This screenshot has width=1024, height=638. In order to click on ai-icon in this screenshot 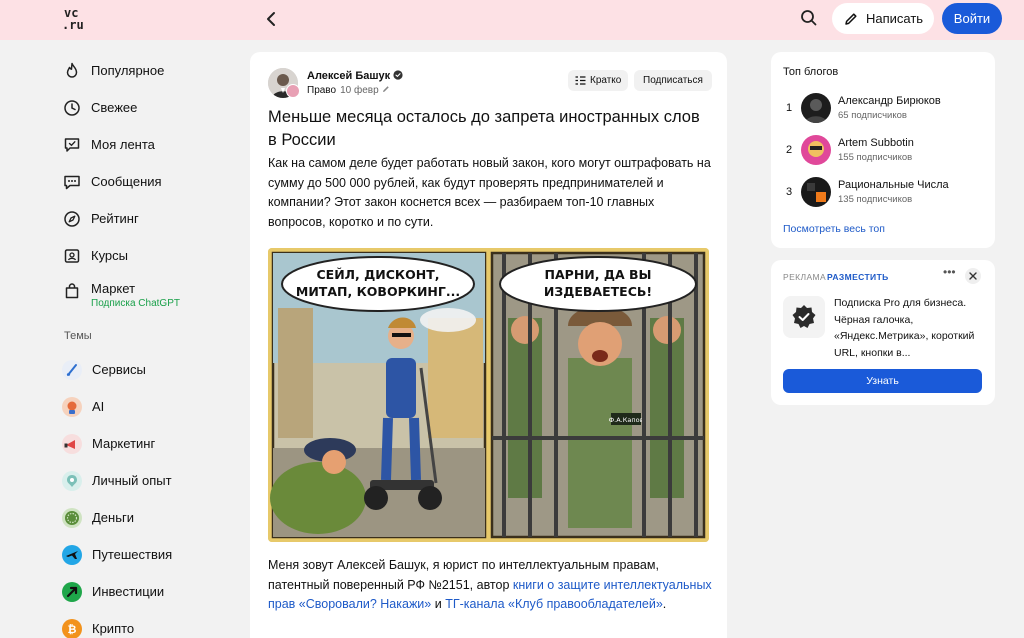, I will do `click(72, 406)`.